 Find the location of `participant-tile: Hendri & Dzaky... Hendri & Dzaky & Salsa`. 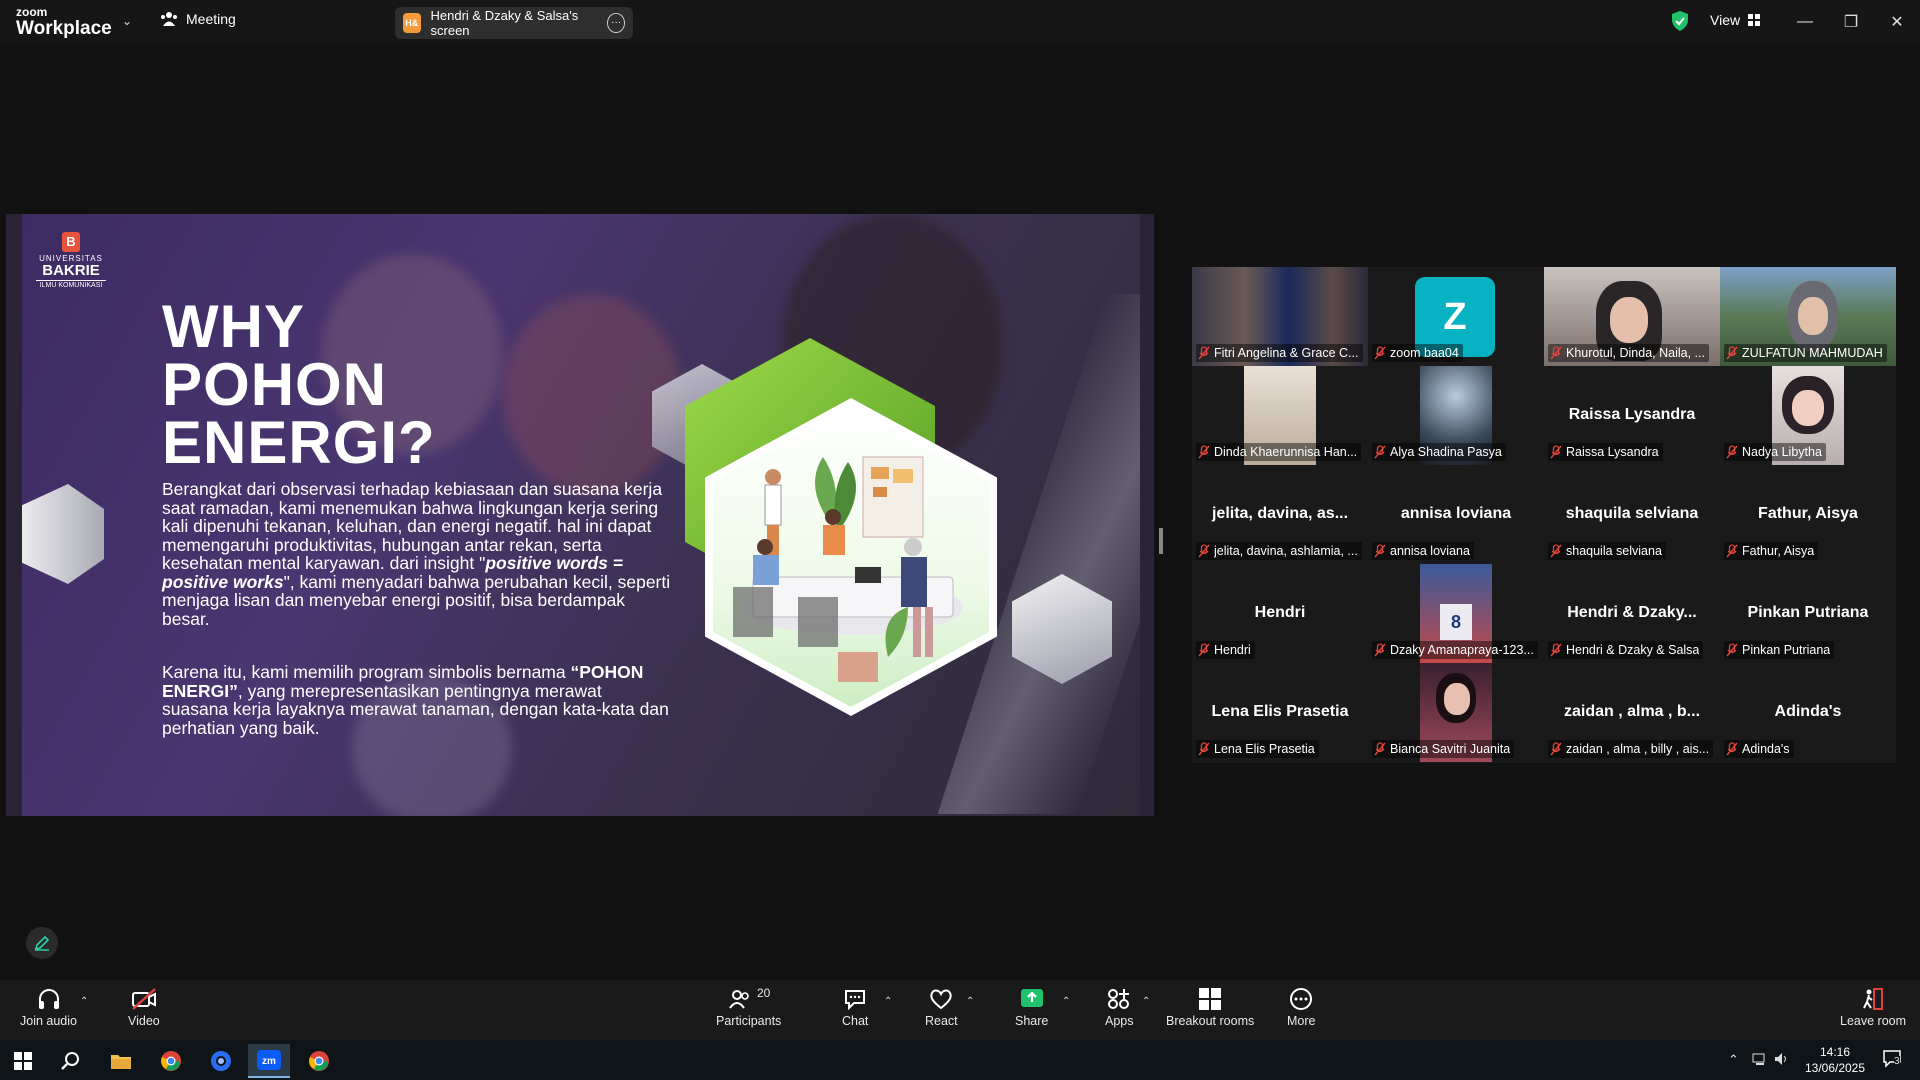

participant-tile: Hendri & Dzaky... Hendri & Dzaky & Salsa is located at coordinates (1632, 613).